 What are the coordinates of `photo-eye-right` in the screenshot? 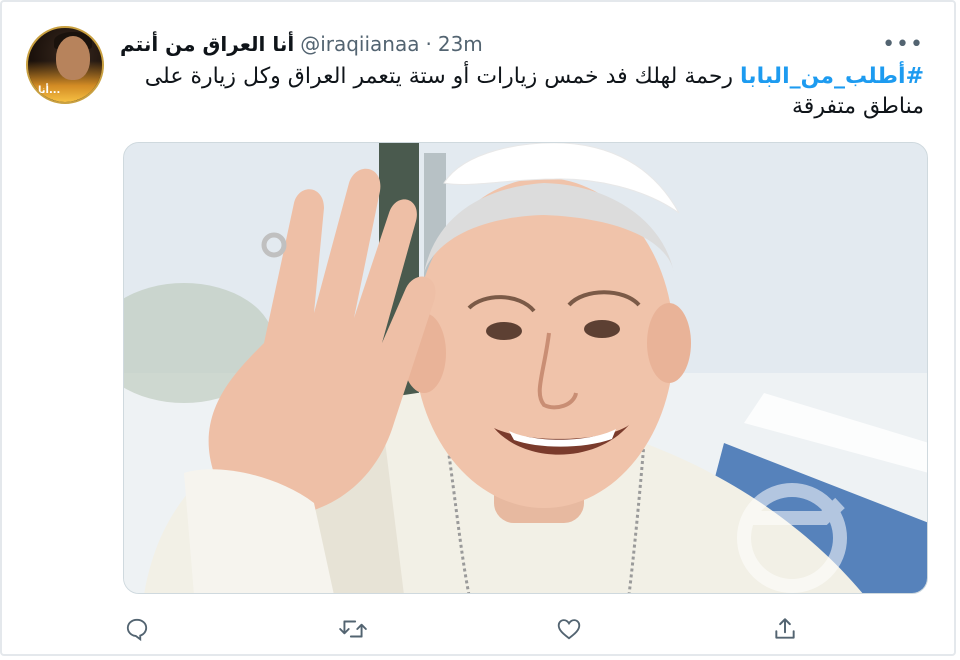 It's located at (602, 329).